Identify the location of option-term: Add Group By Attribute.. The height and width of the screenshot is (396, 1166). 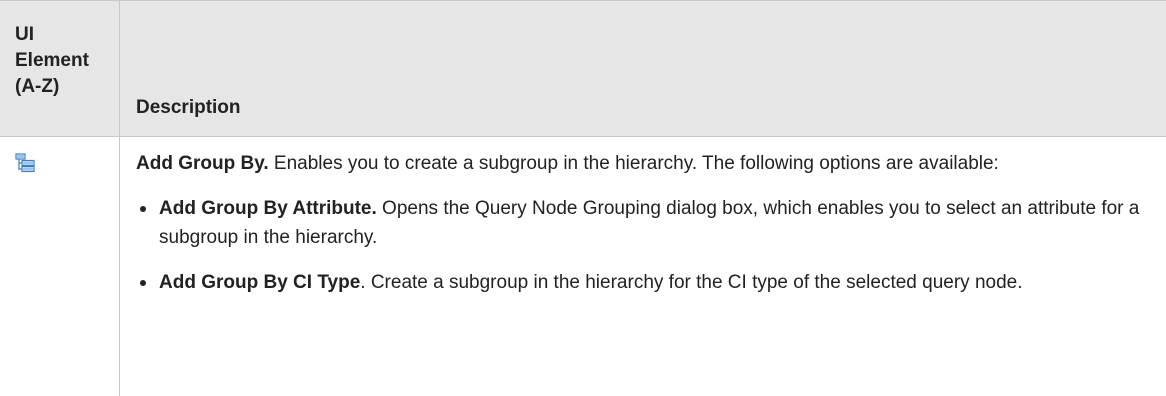
(268, 208).